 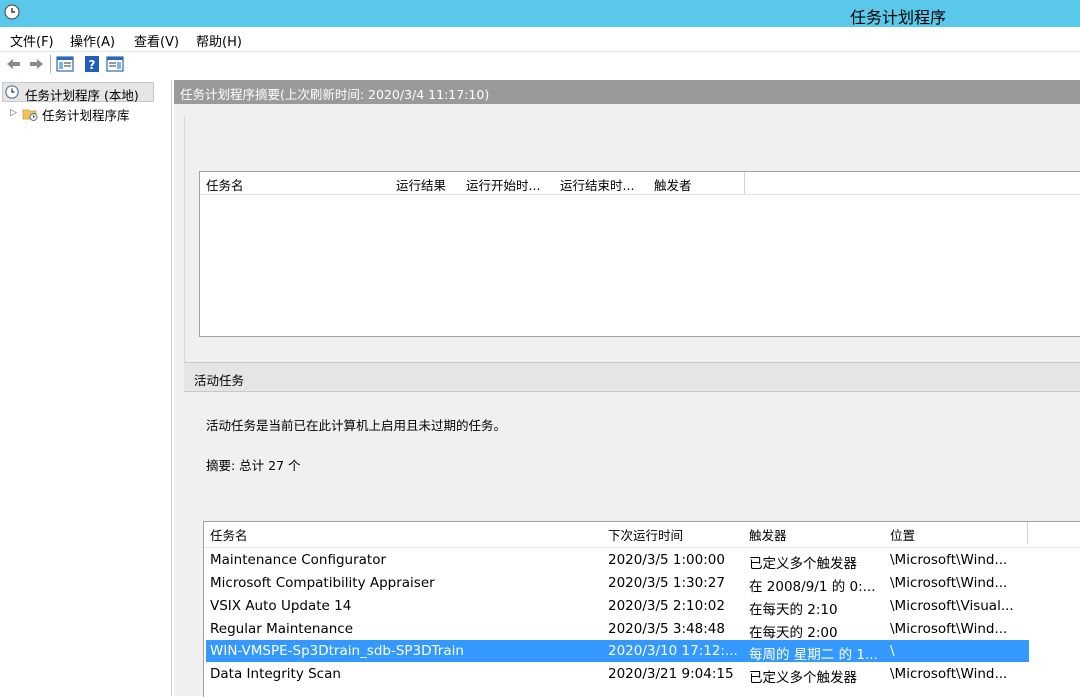 I want to click on scroll-strip, so click(x=627, y=110).